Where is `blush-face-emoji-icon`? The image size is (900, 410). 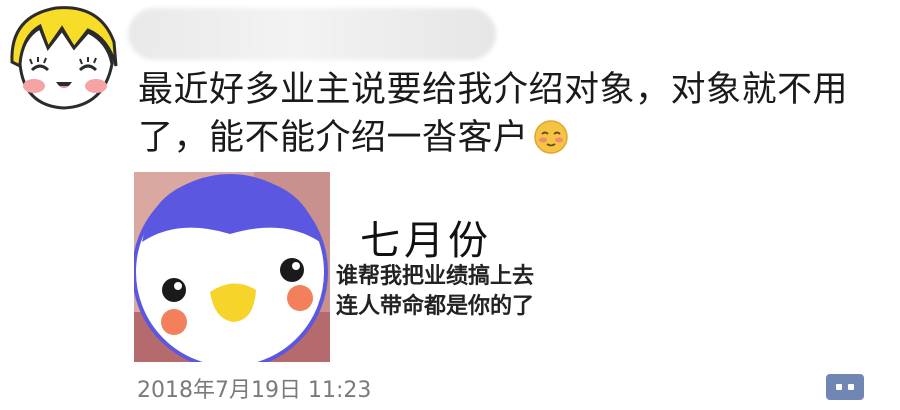 blush-face-emoji-icon is located at coordinates (550, 137).